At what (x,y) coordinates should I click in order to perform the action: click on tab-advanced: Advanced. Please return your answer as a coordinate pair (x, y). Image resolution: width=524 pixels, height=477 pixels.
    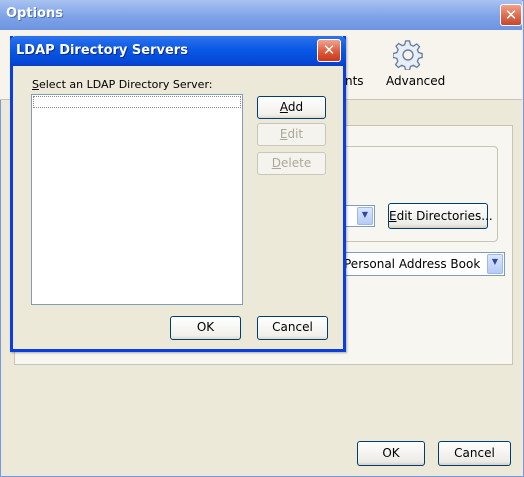
    Looking at the image, I should click on (415, 81).